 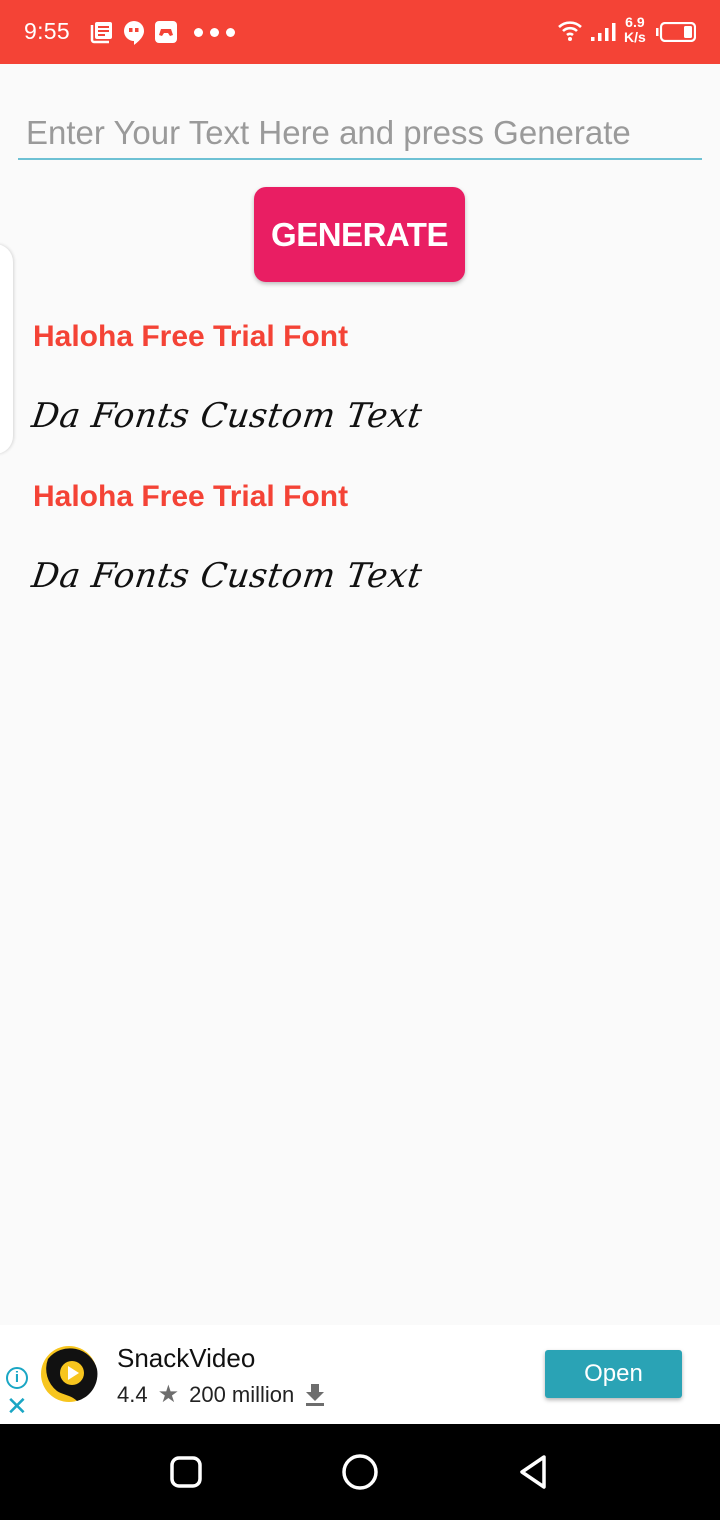 I want to click on recents-icon, so click(x=186, y=1472).